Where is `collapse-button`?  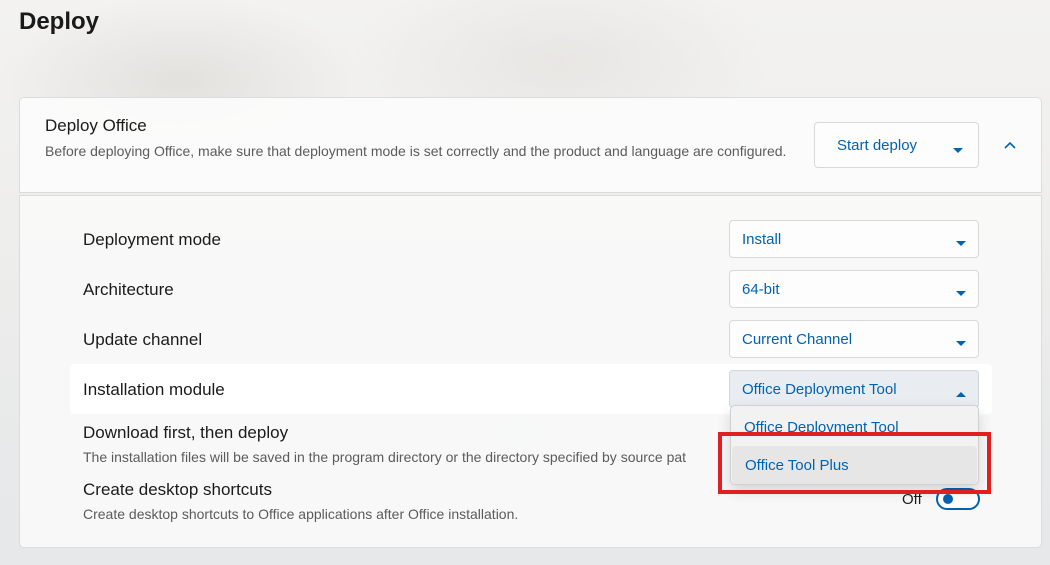 collapse-button is located at coordinates (1010, 146).